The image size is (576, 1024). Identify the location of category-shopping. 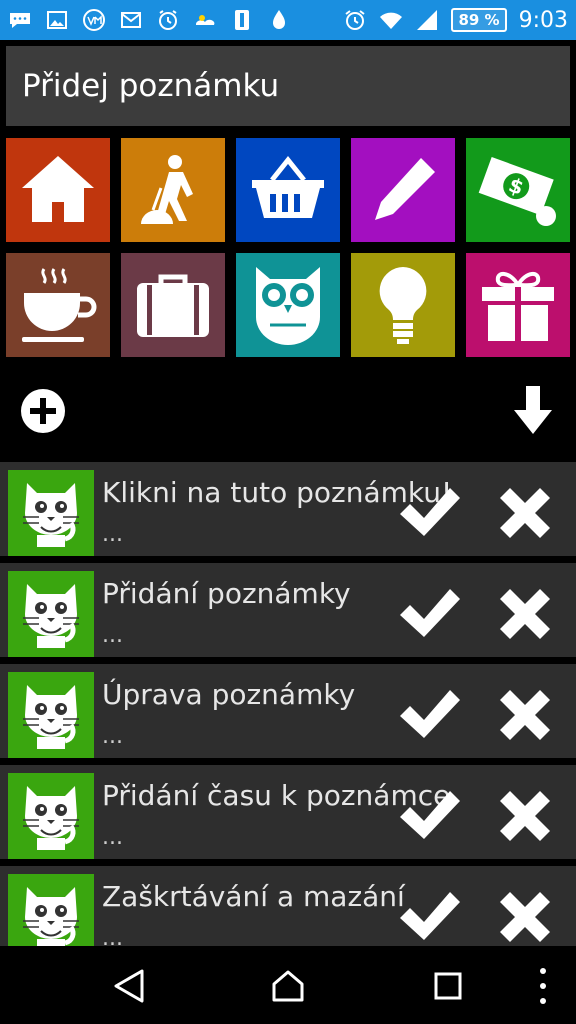
(288, 190).